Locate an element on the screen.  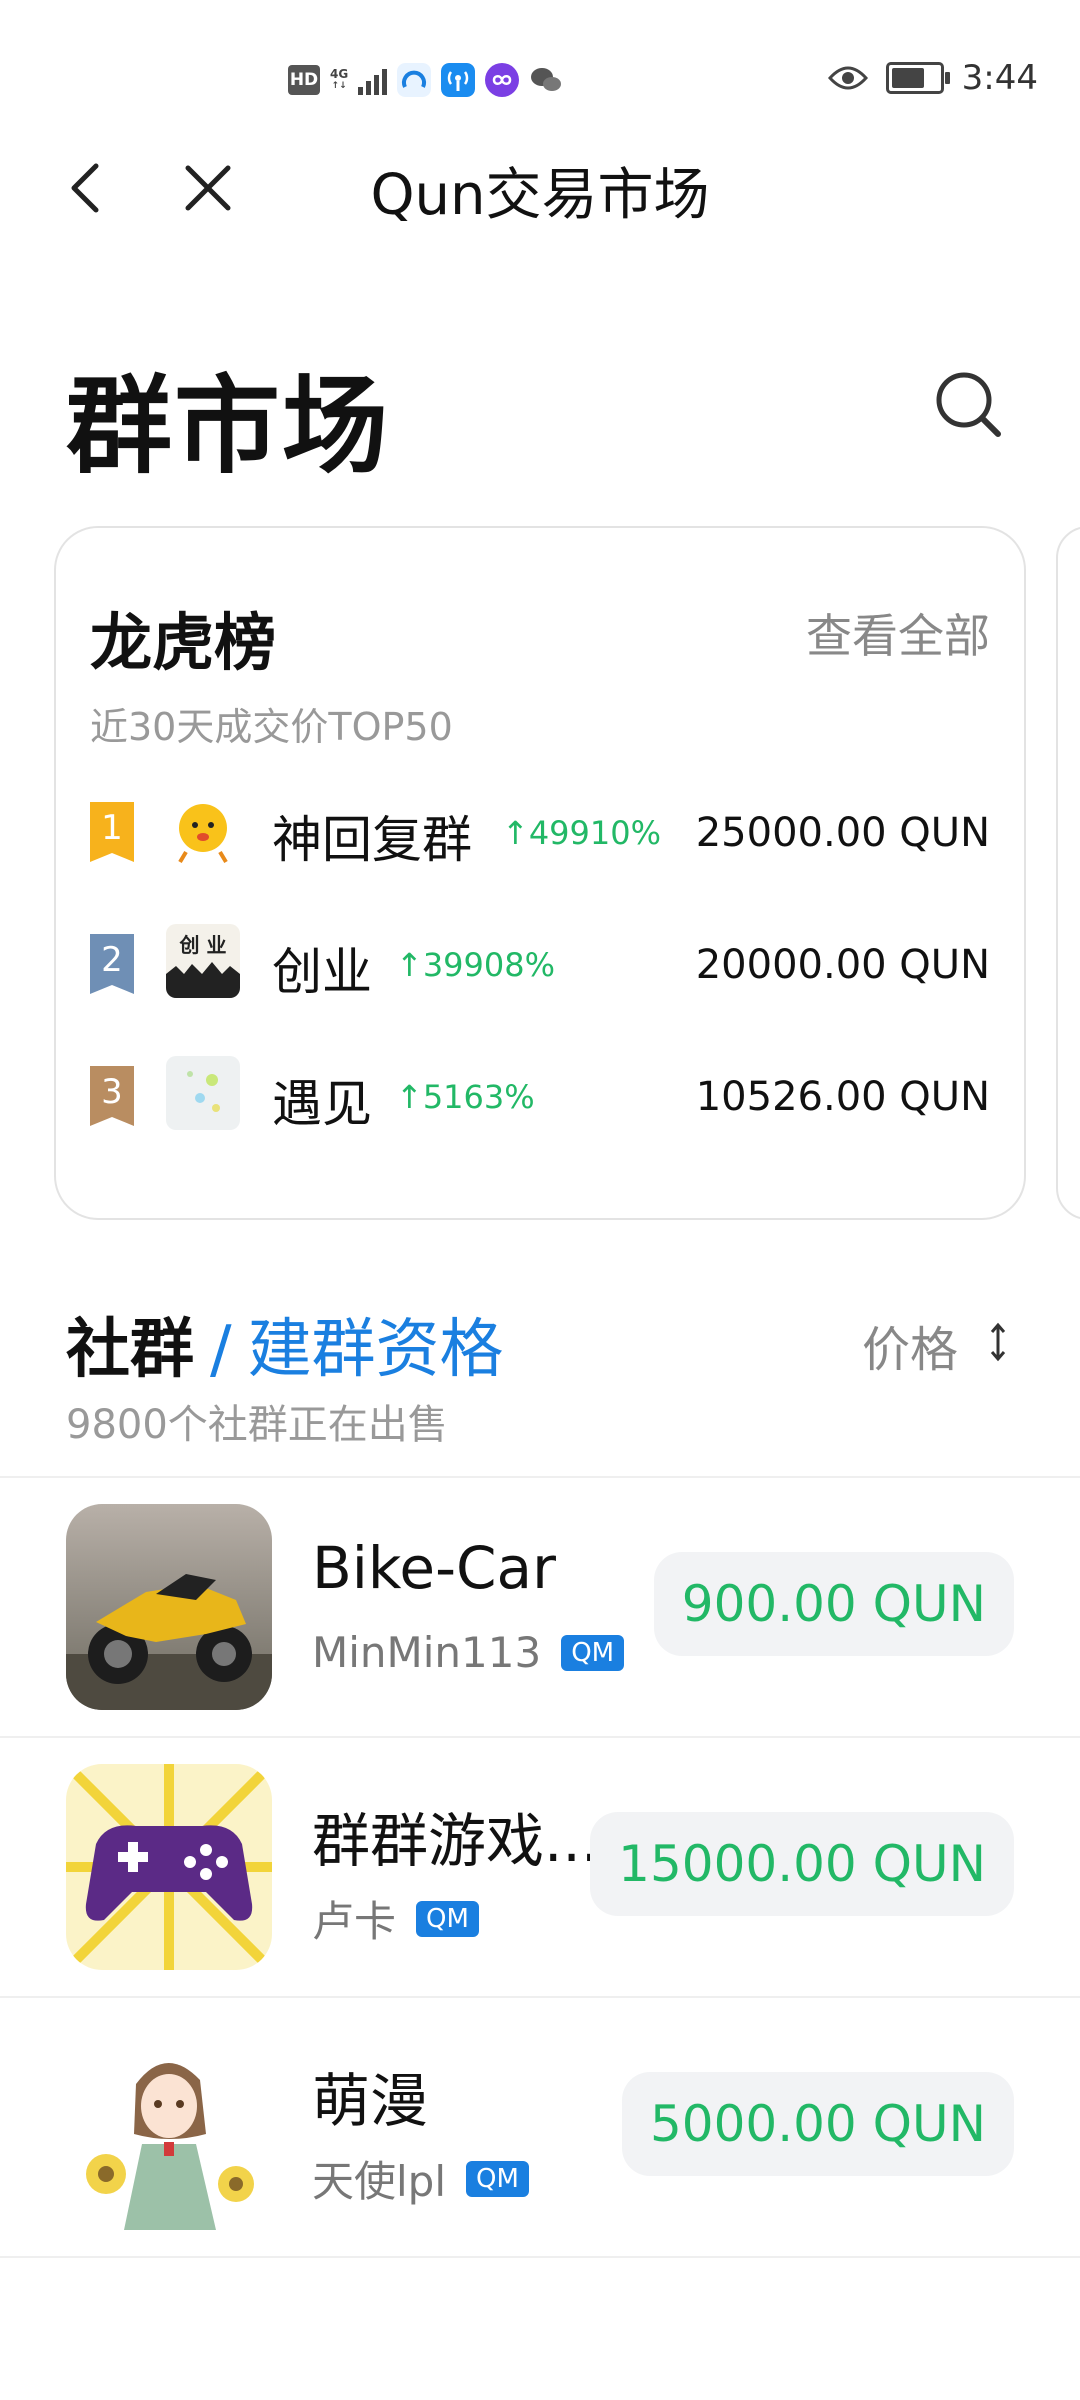
price-button: 15000.00 QUN is located at coordinates (802, 1864).